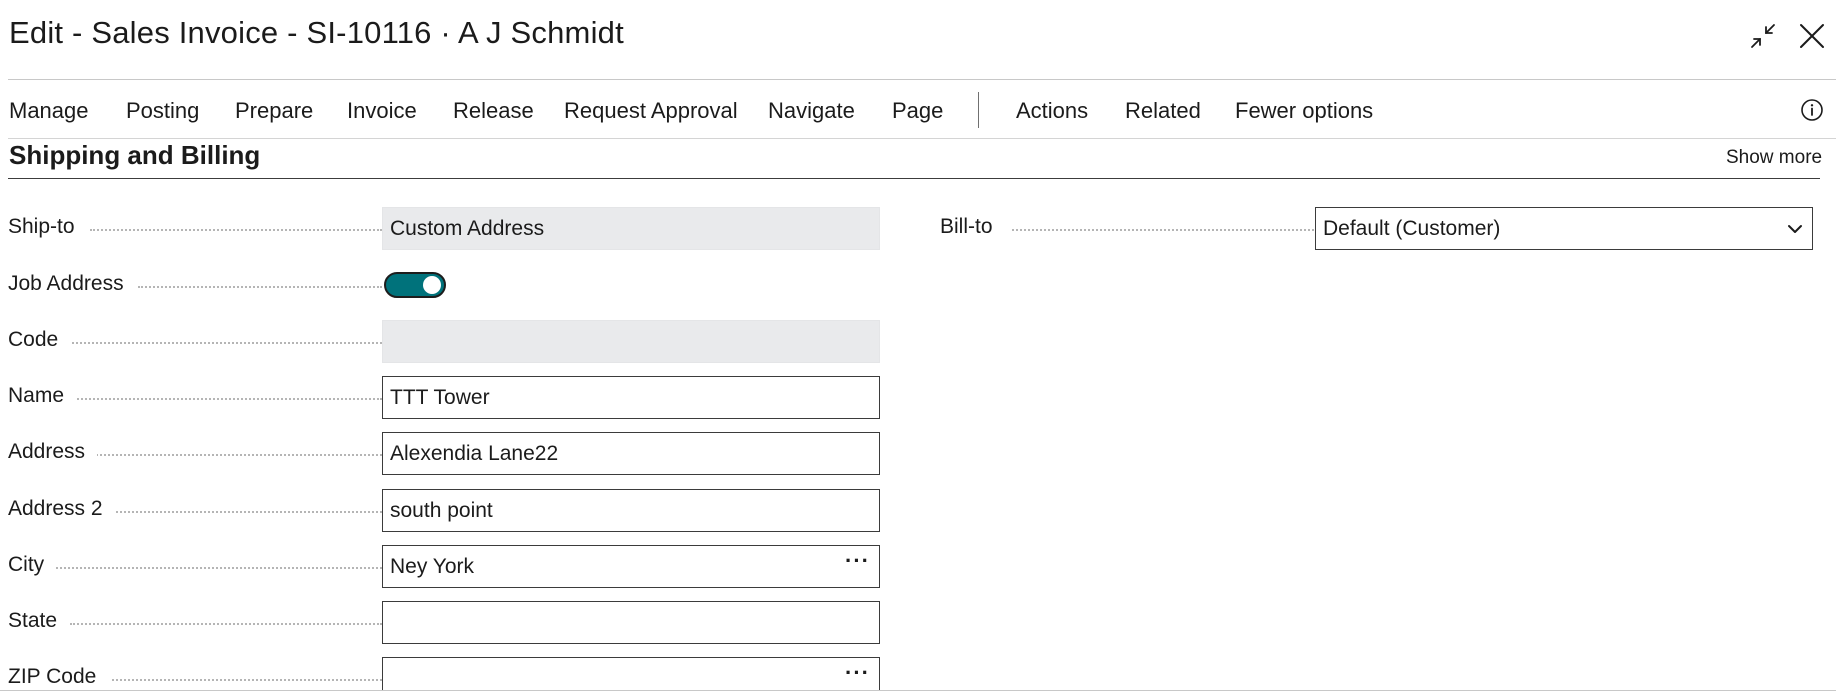  Describe the element at coordinates (1052, 111) in the screenshot. I see `action-actions: Actions` at that location.